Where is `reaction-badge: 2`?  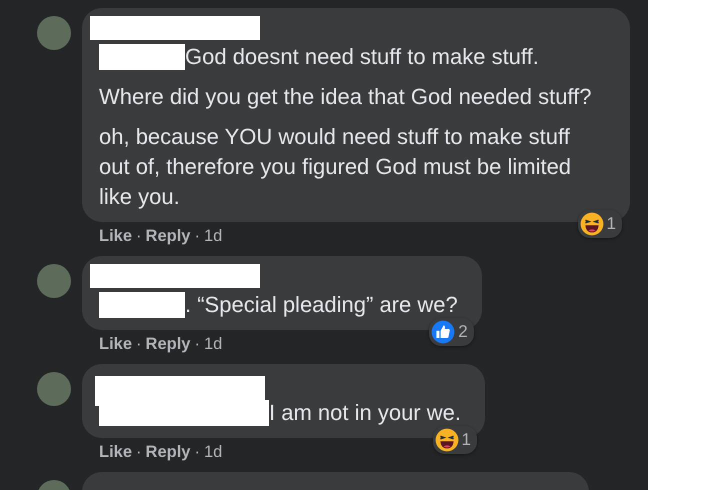
reaction-badge: 2 is located at coordinates (451, 332).